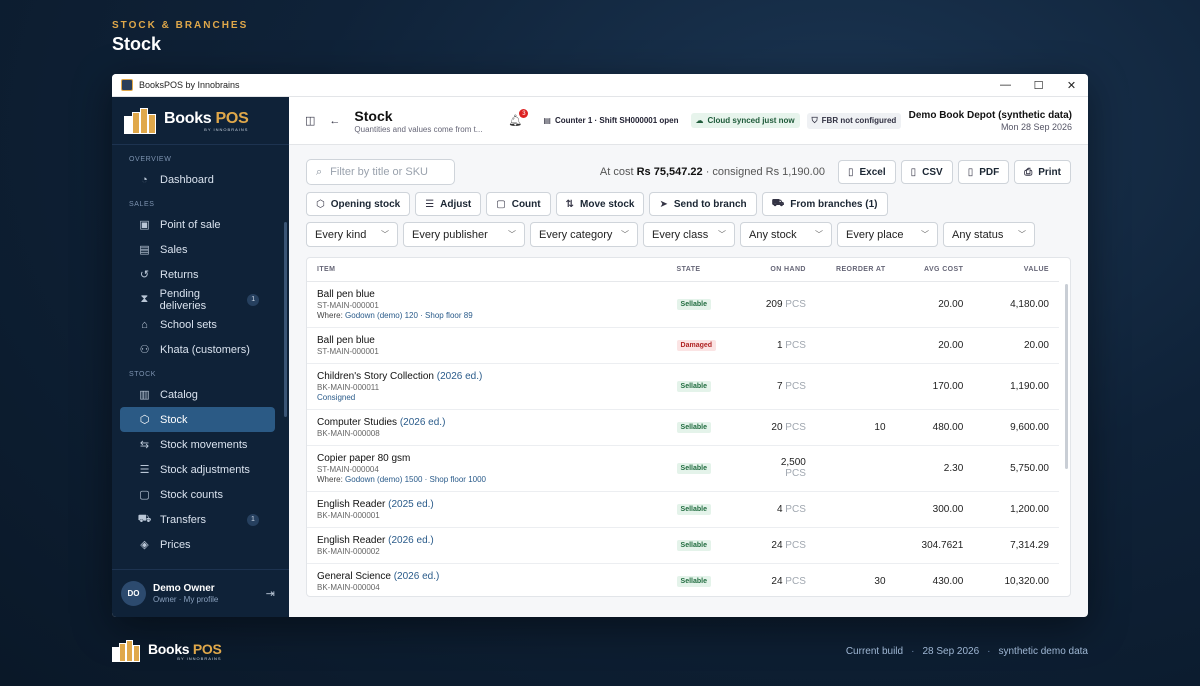 The height and width of the screenshot is (686, 1200). What do you see at coordinates (197, 249) in the screenshot?
I see `sidebar-item-sales: ▤ Sales` at bounding box center [197, 249].